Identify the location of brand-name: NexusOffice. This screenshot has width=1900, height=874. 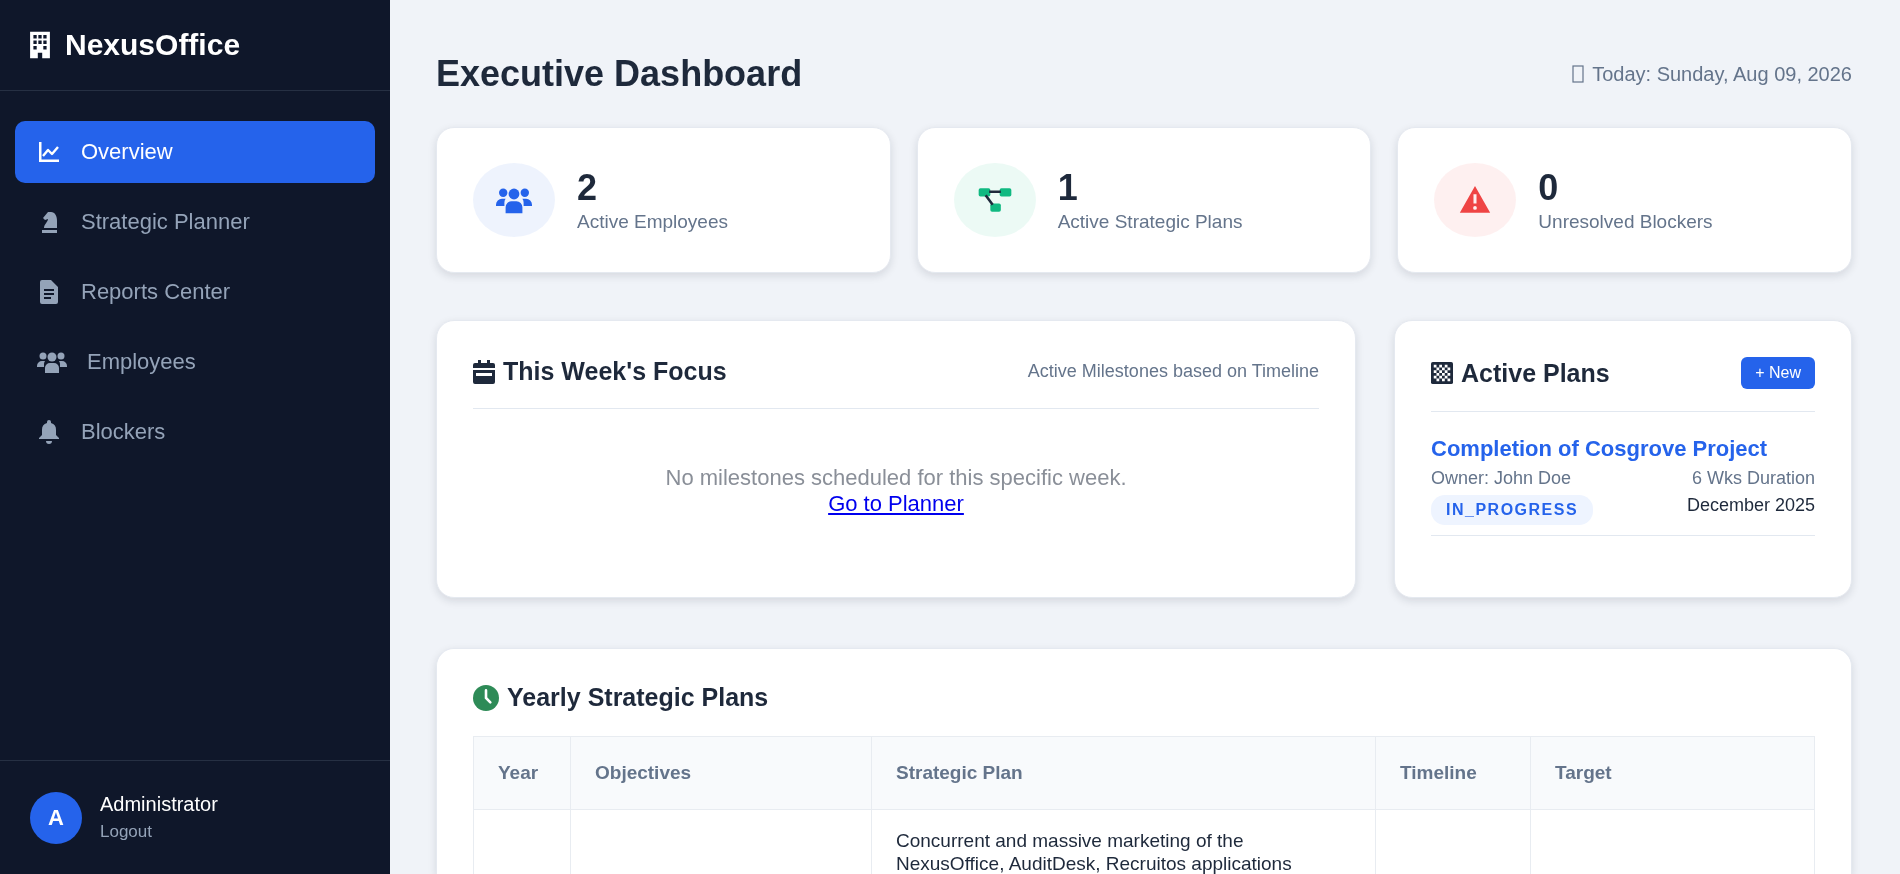
(153, 45).